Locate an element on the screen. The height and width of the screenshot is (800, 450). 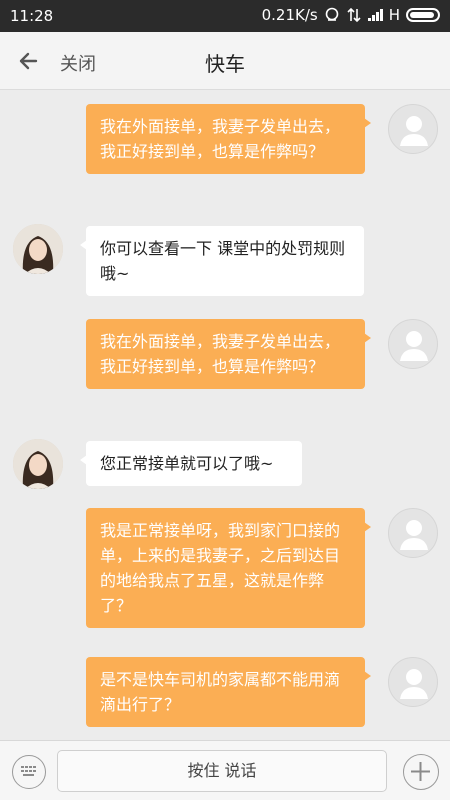
status-bar: 11:28 0.21K/s H is located at coordinates (225, 16).